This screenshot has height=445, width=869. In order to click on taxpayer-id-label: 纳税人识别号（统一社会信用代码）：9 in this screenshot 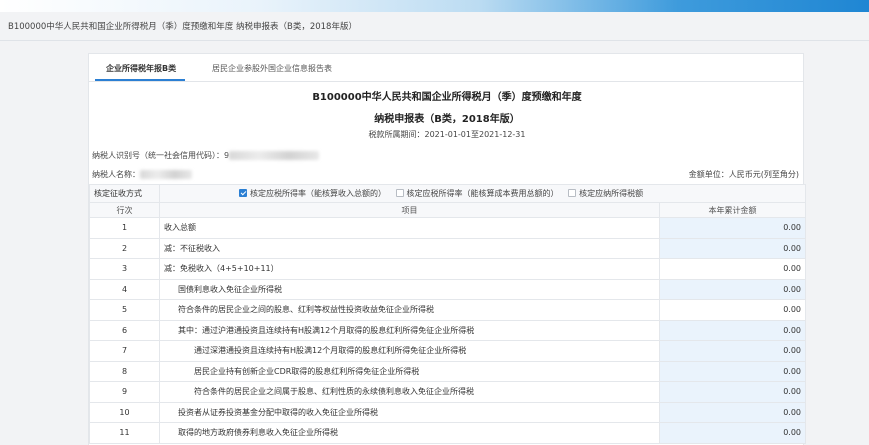, I will do `click(161, 155)`.